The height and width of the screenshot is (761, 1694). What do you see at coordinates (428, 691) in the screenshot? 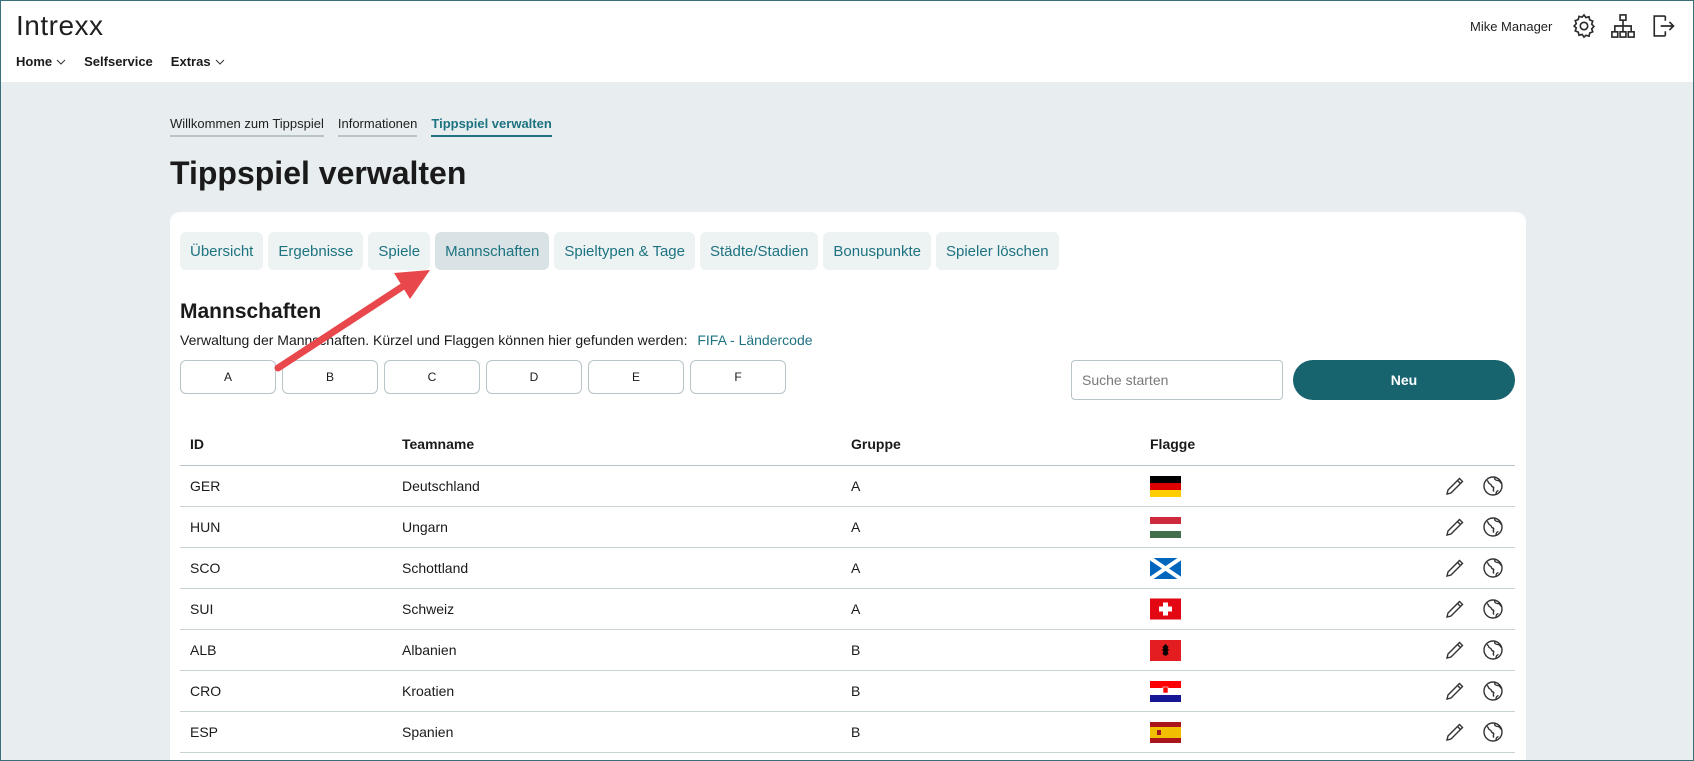
I see `cell-teamname: Kroatien` at bounding box center [428, 691].